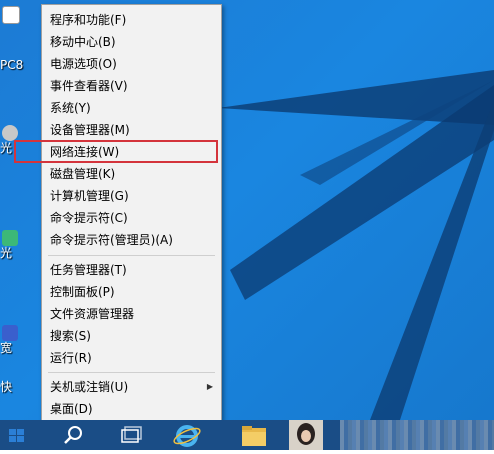  What do you see at coordinates (10, 333) in the screenshot?
I see `network-icon` at bounding box center [10, 333].